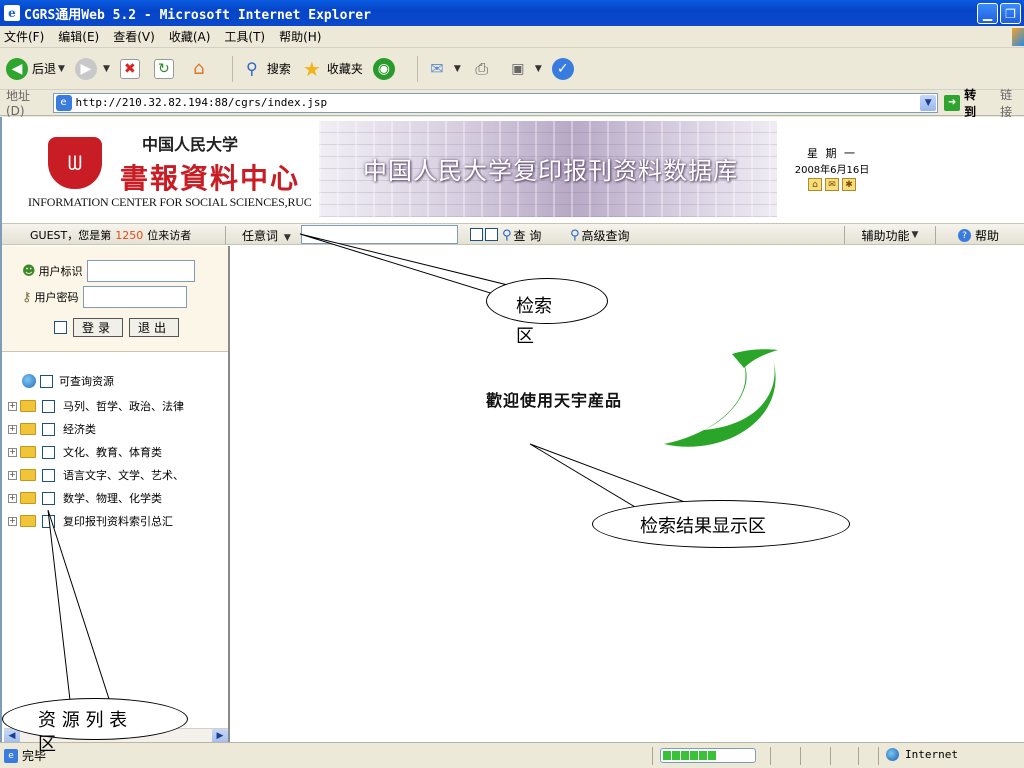 This screenshot has width=1024, height=768. Describe the element at coordinates (524, 69) in the screenshot. I see `edit-button: ▣ ▼` at that location.